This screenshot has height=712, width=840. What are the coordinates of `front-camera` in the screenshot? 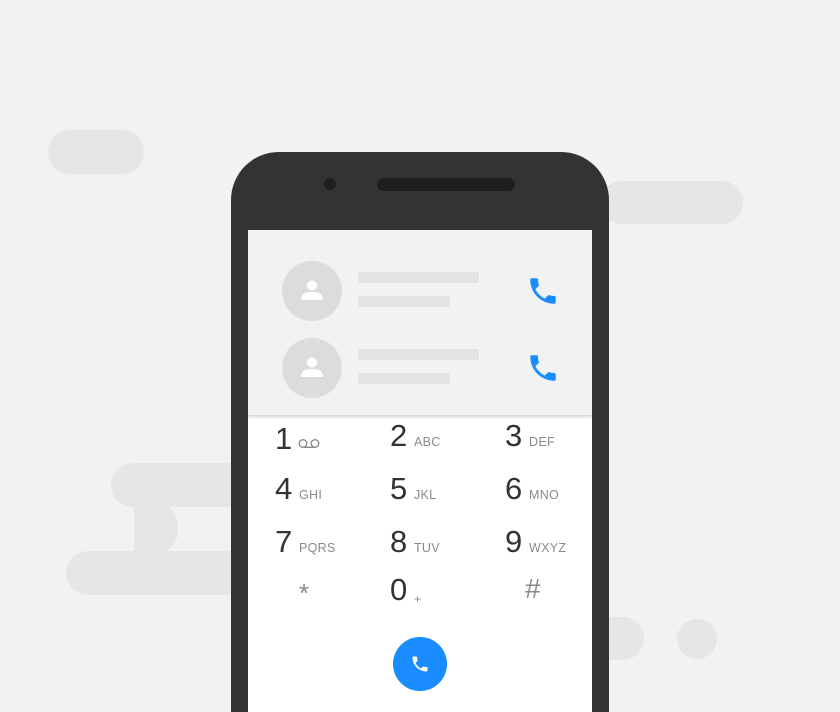 It's located at (330, 184).